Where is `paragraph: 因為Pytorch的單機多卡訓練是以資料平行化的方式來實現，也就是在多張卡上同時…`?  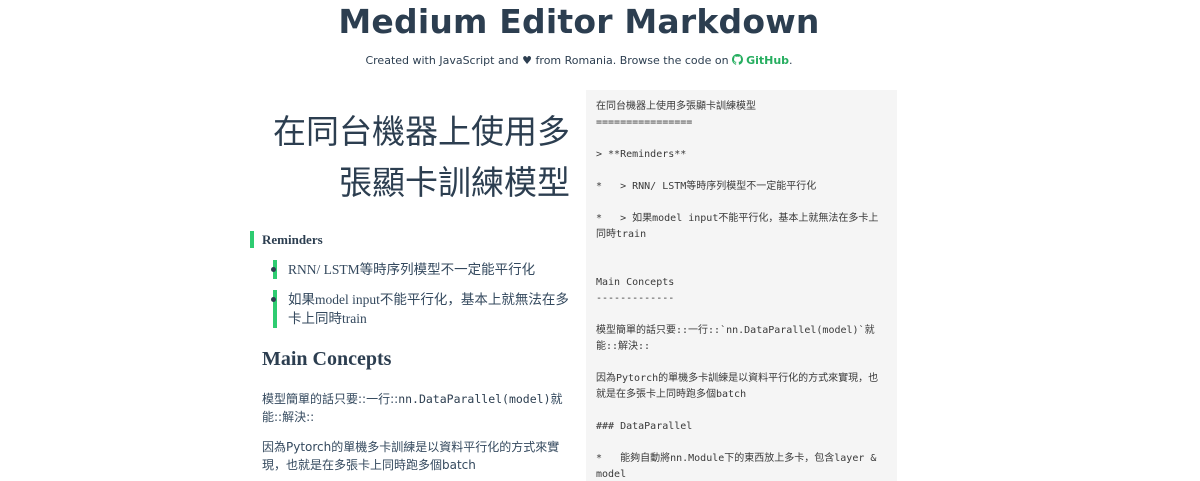 paragraph: 因為Pytorch的單機多卡訓練是以資料平行化的方式來實現，也就是在多張卡上同時… is located at coordinates (411, 456).